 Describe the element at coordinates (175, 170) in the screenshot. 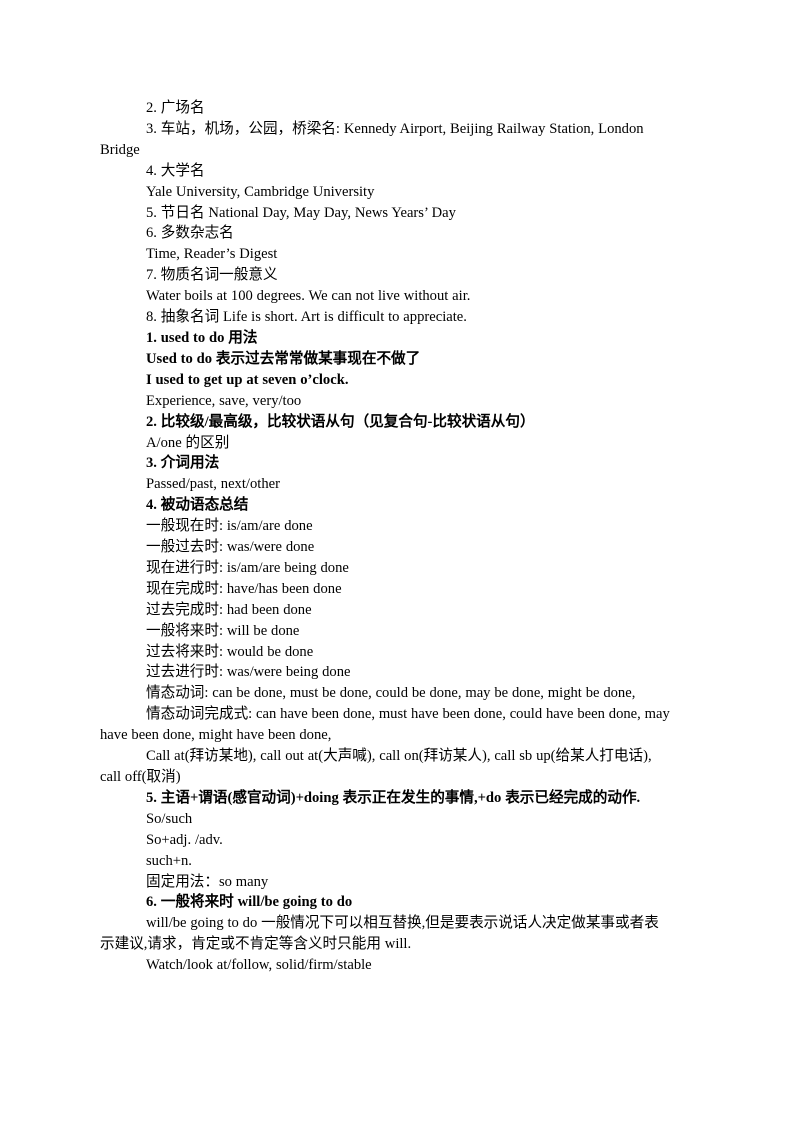

I see `text-paragraph: 4. 大学名` at that location.